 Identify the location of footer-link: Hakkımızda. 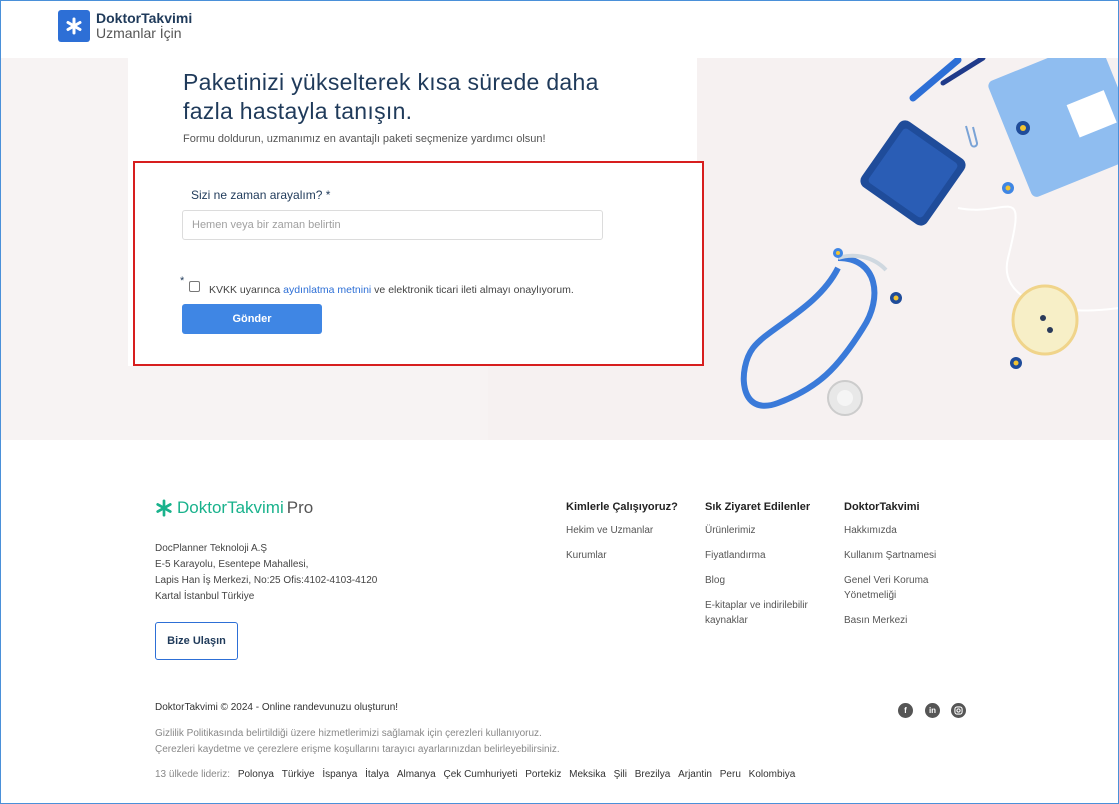
(899, 530).